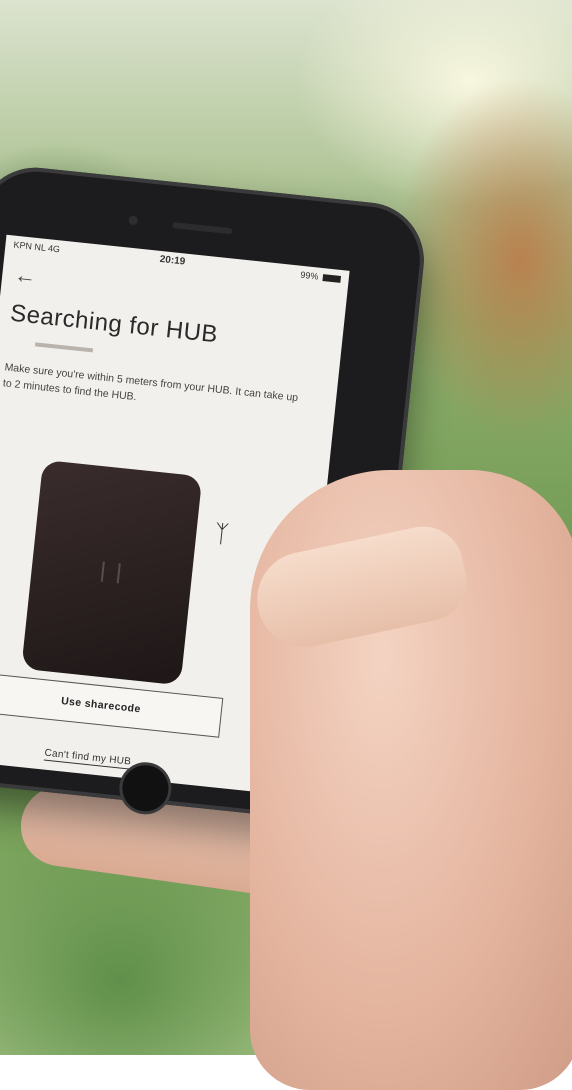  I want to click on battery-icon, so click(332, 279).